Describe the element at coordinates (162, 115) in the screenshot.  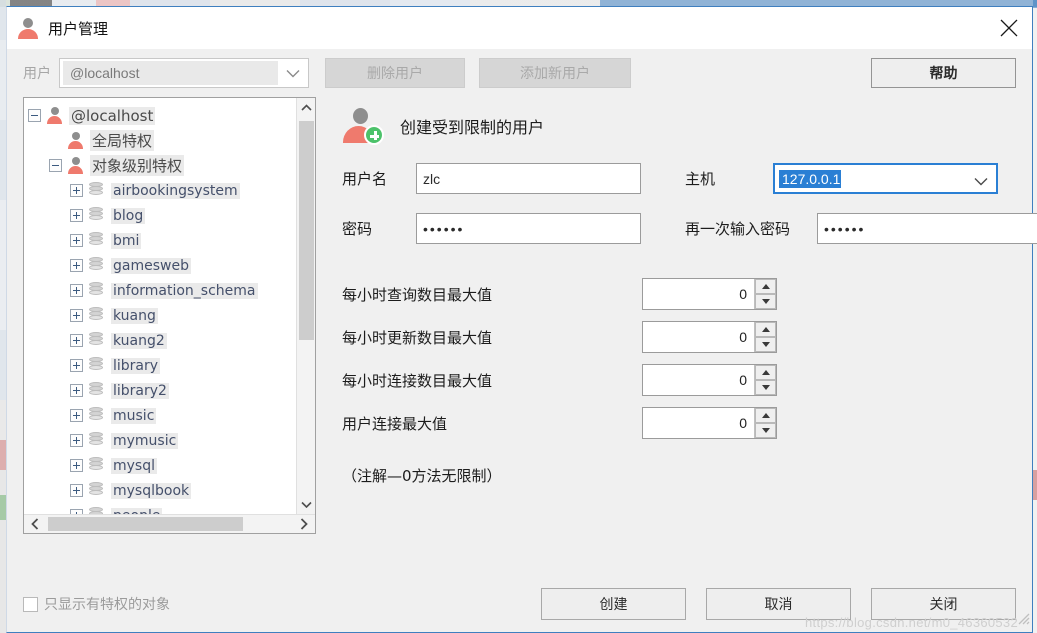
I see `tree-item: @localhost` at that location.